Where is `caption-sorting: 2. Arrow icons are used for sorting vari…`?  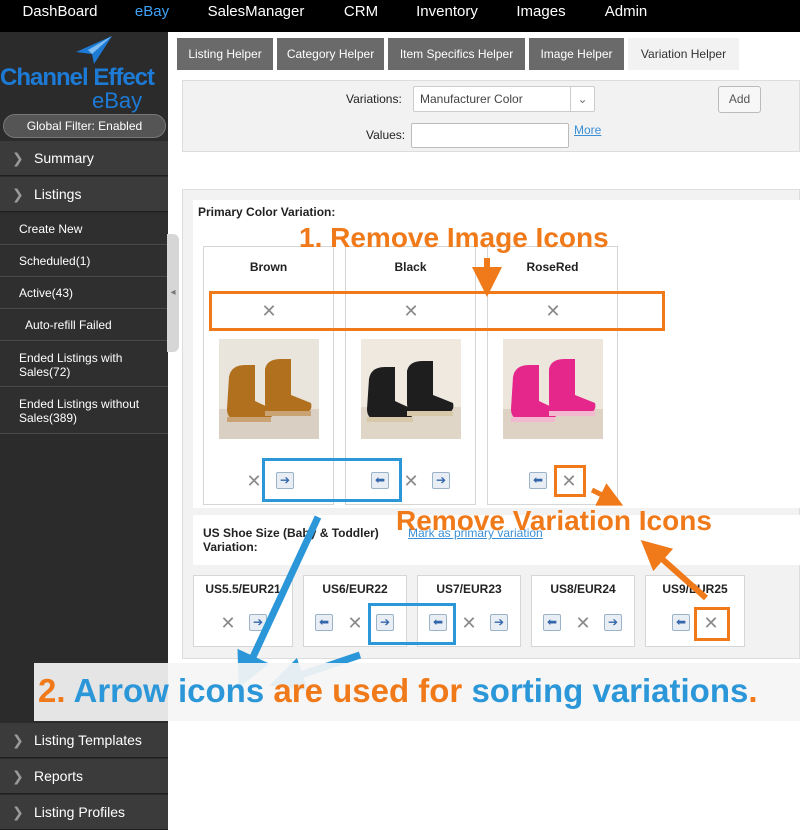 caption-sorting: 2. Arrow icons are used for sorting vari… is located at coordinates (398, 691).